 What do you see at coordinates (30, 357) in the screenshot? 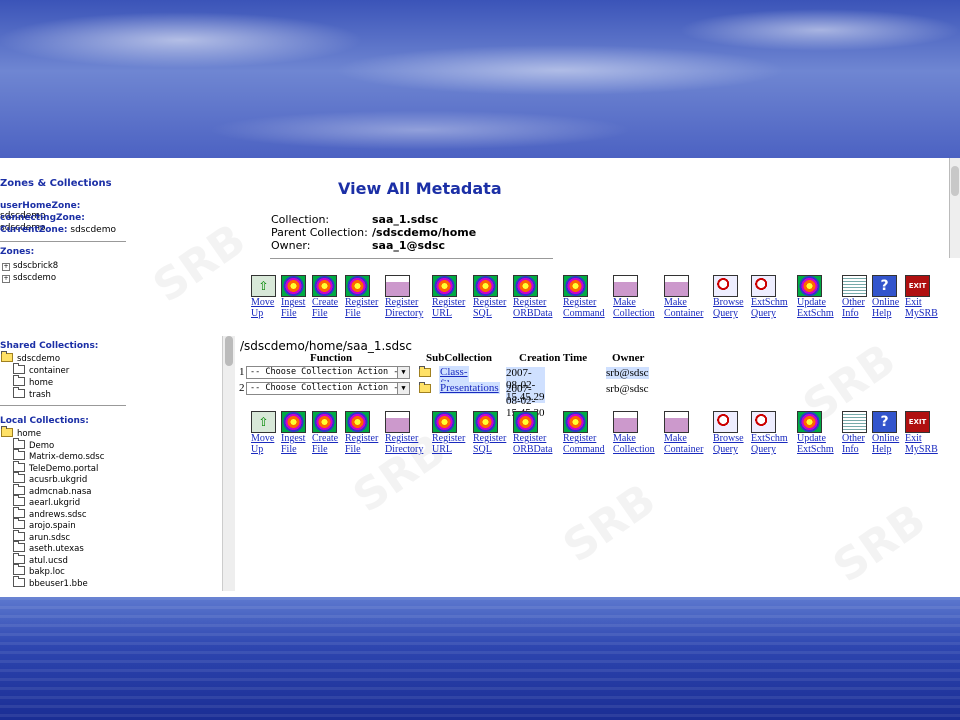
I see `shared-root-sdscdemo: sdscdemo` at bounding box center [30, 357].